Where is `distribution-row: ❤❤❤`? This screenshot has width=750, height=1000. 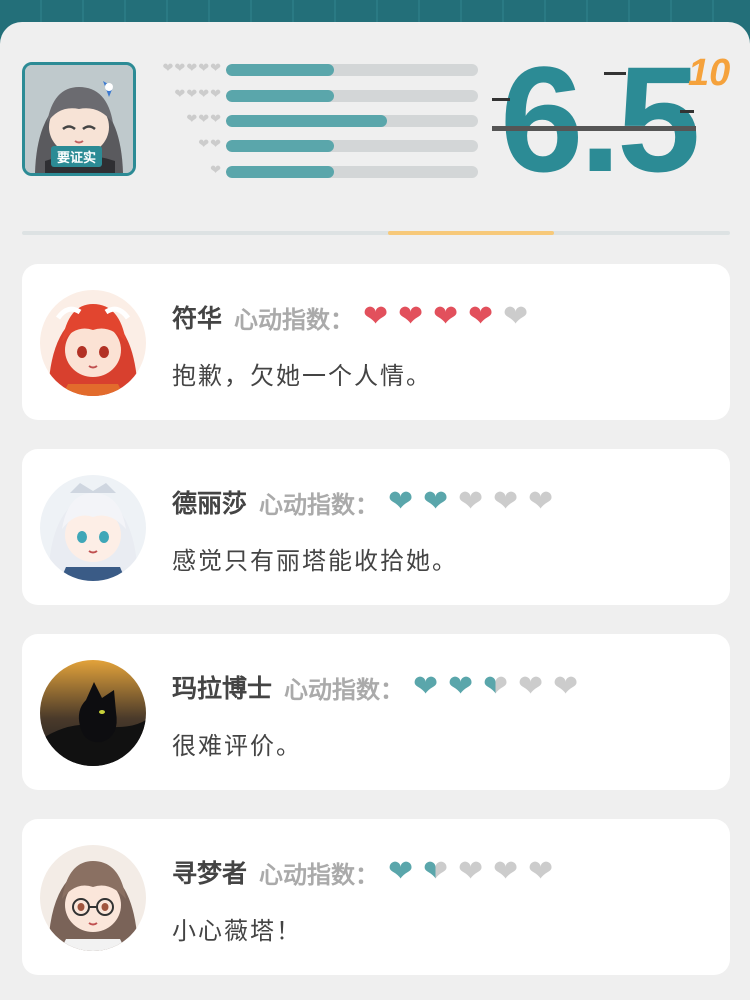
distribution-row: ❤❤❤ is located at coordinates (310, 119).